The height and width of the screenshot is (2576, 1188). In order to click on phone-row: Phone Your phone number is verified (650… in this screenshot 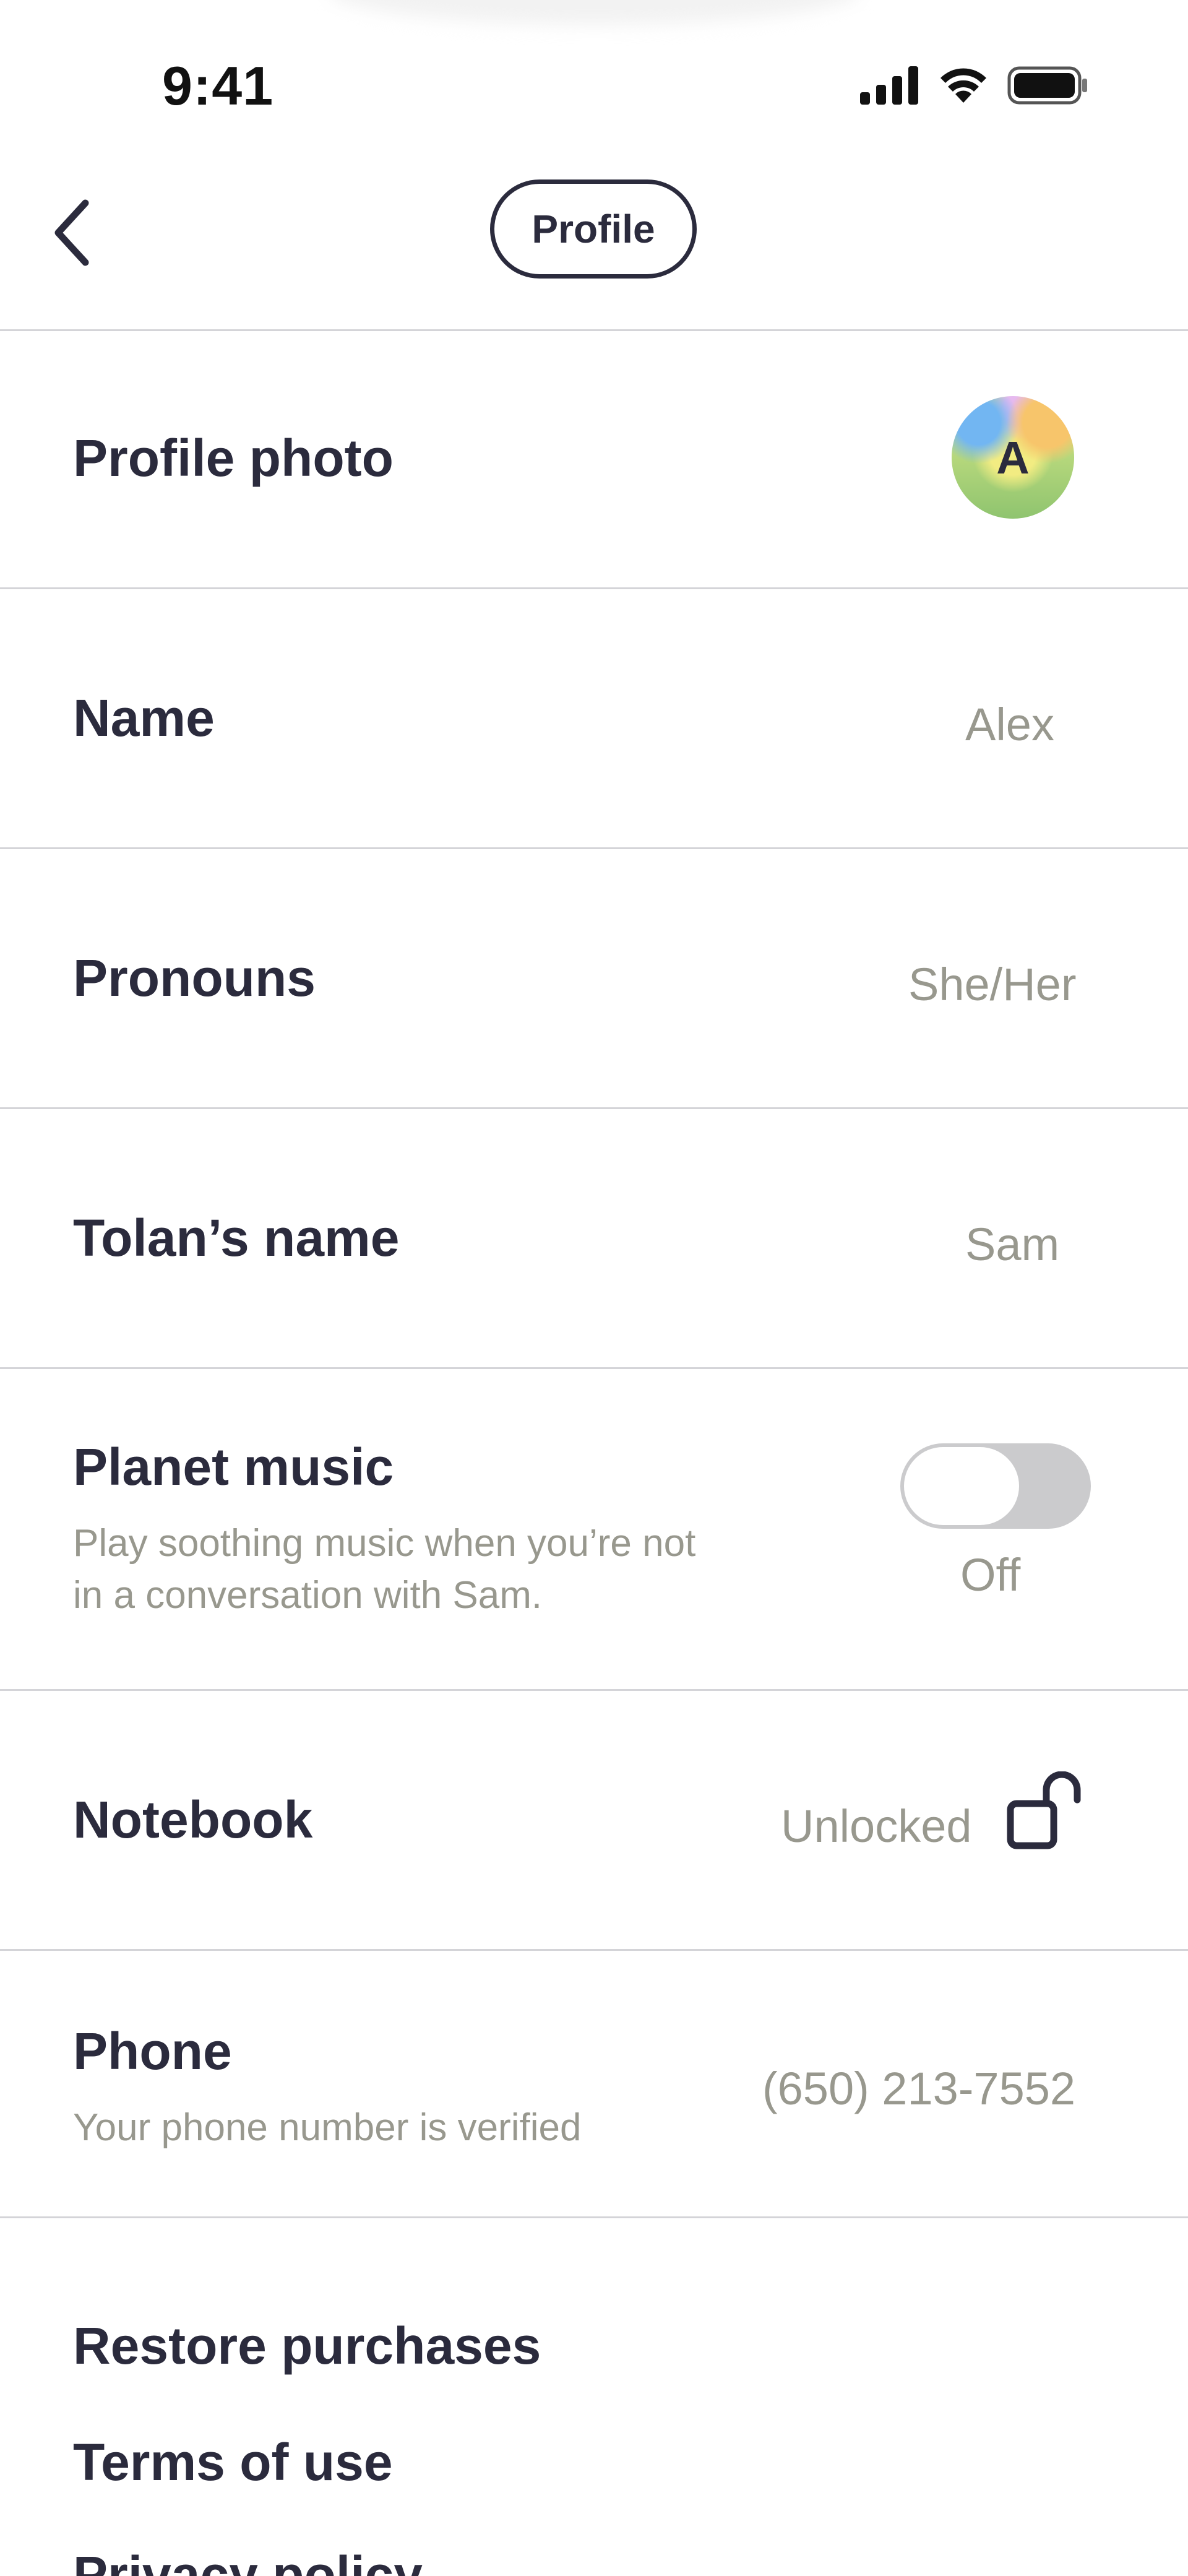, I will do `click(594, 2084)`.